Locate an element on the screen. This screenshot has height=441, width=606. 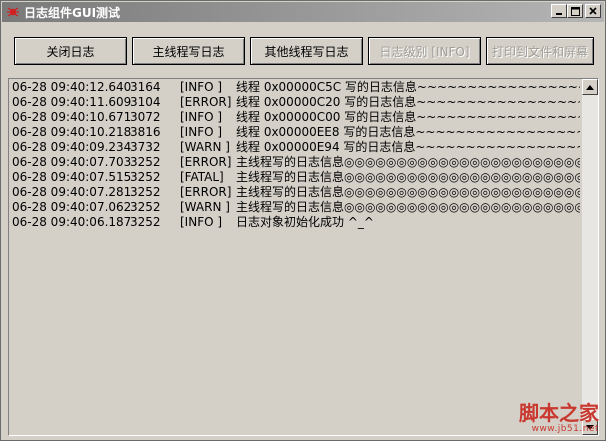
arrow-down-icon is located at coordinates (590, 427).